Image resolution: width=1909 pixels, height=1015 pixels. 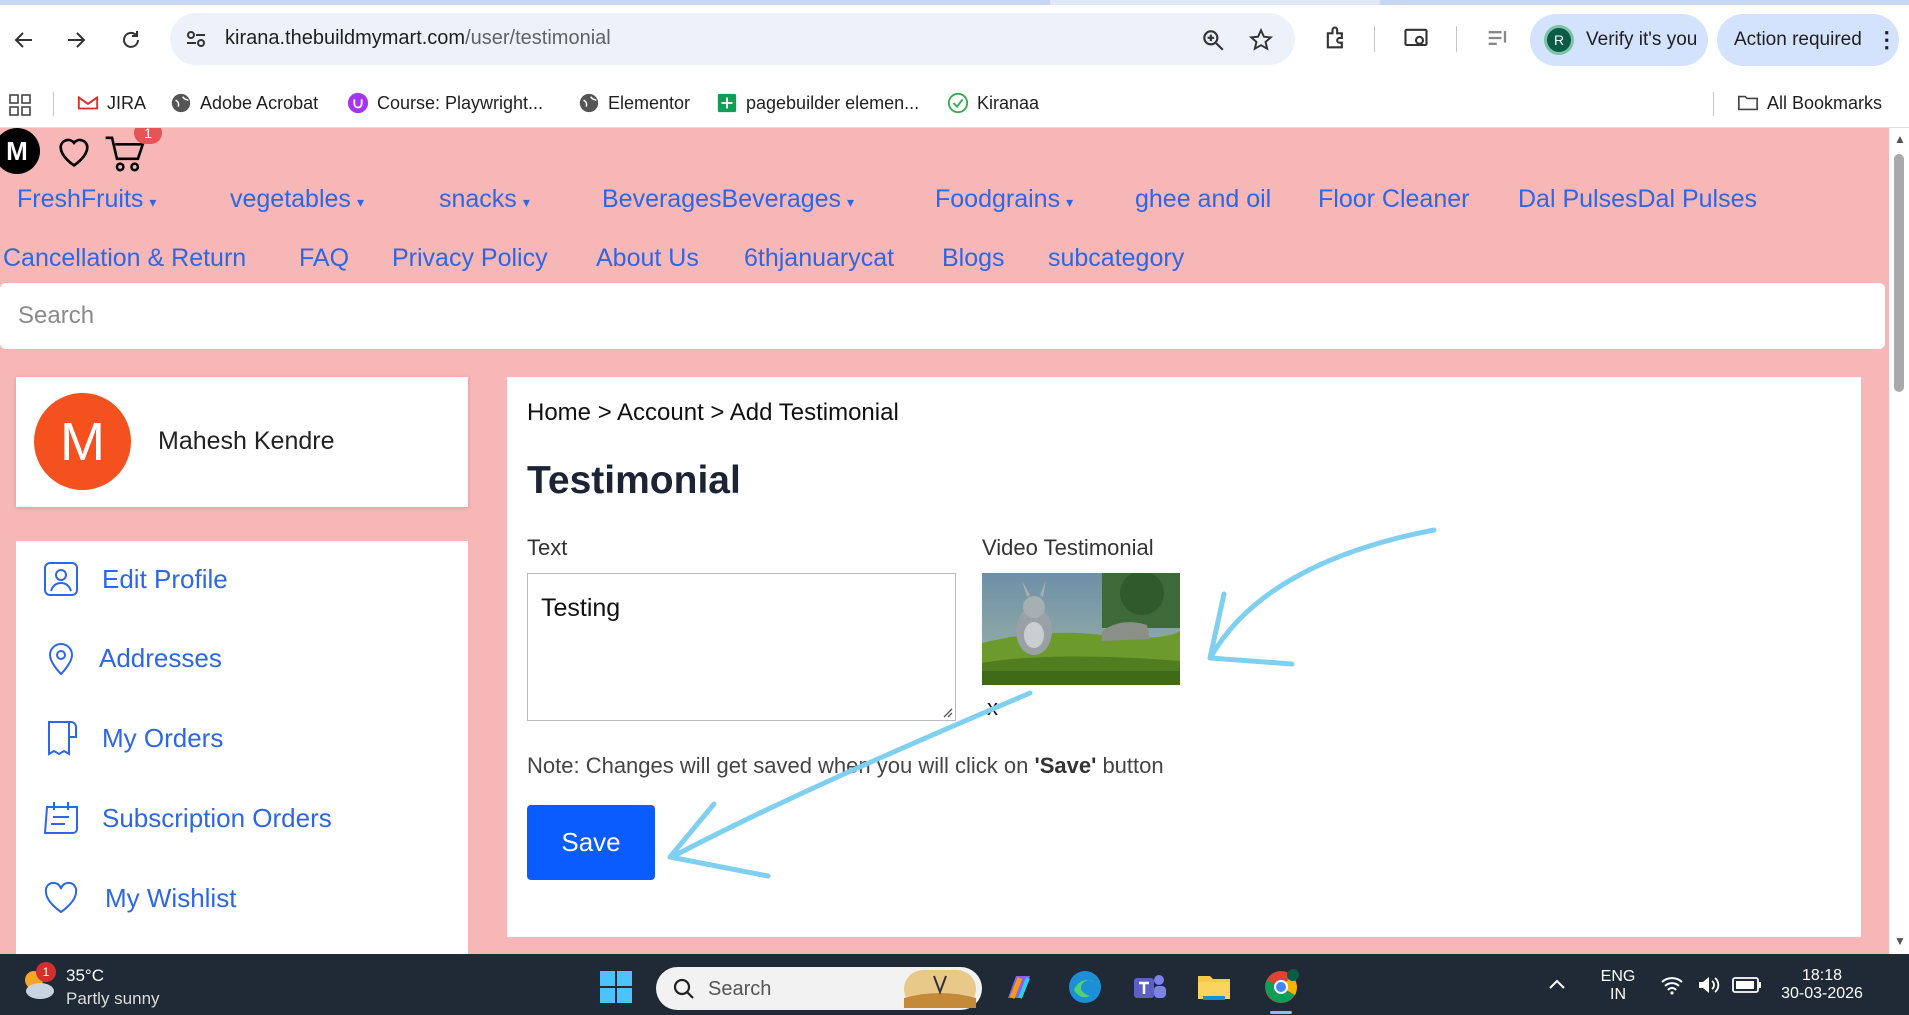 I want to click on site-settings-icon, so click(x=196, y=39).